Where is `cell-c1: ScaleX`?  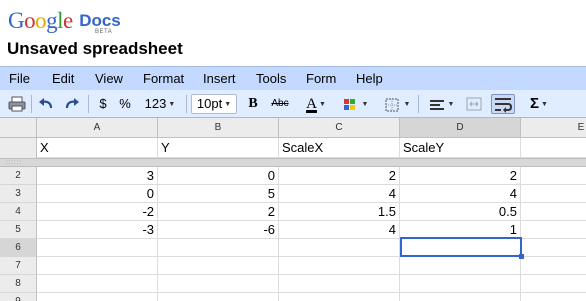 cell-c1: ScaleX is located at coordinates (339, 148).